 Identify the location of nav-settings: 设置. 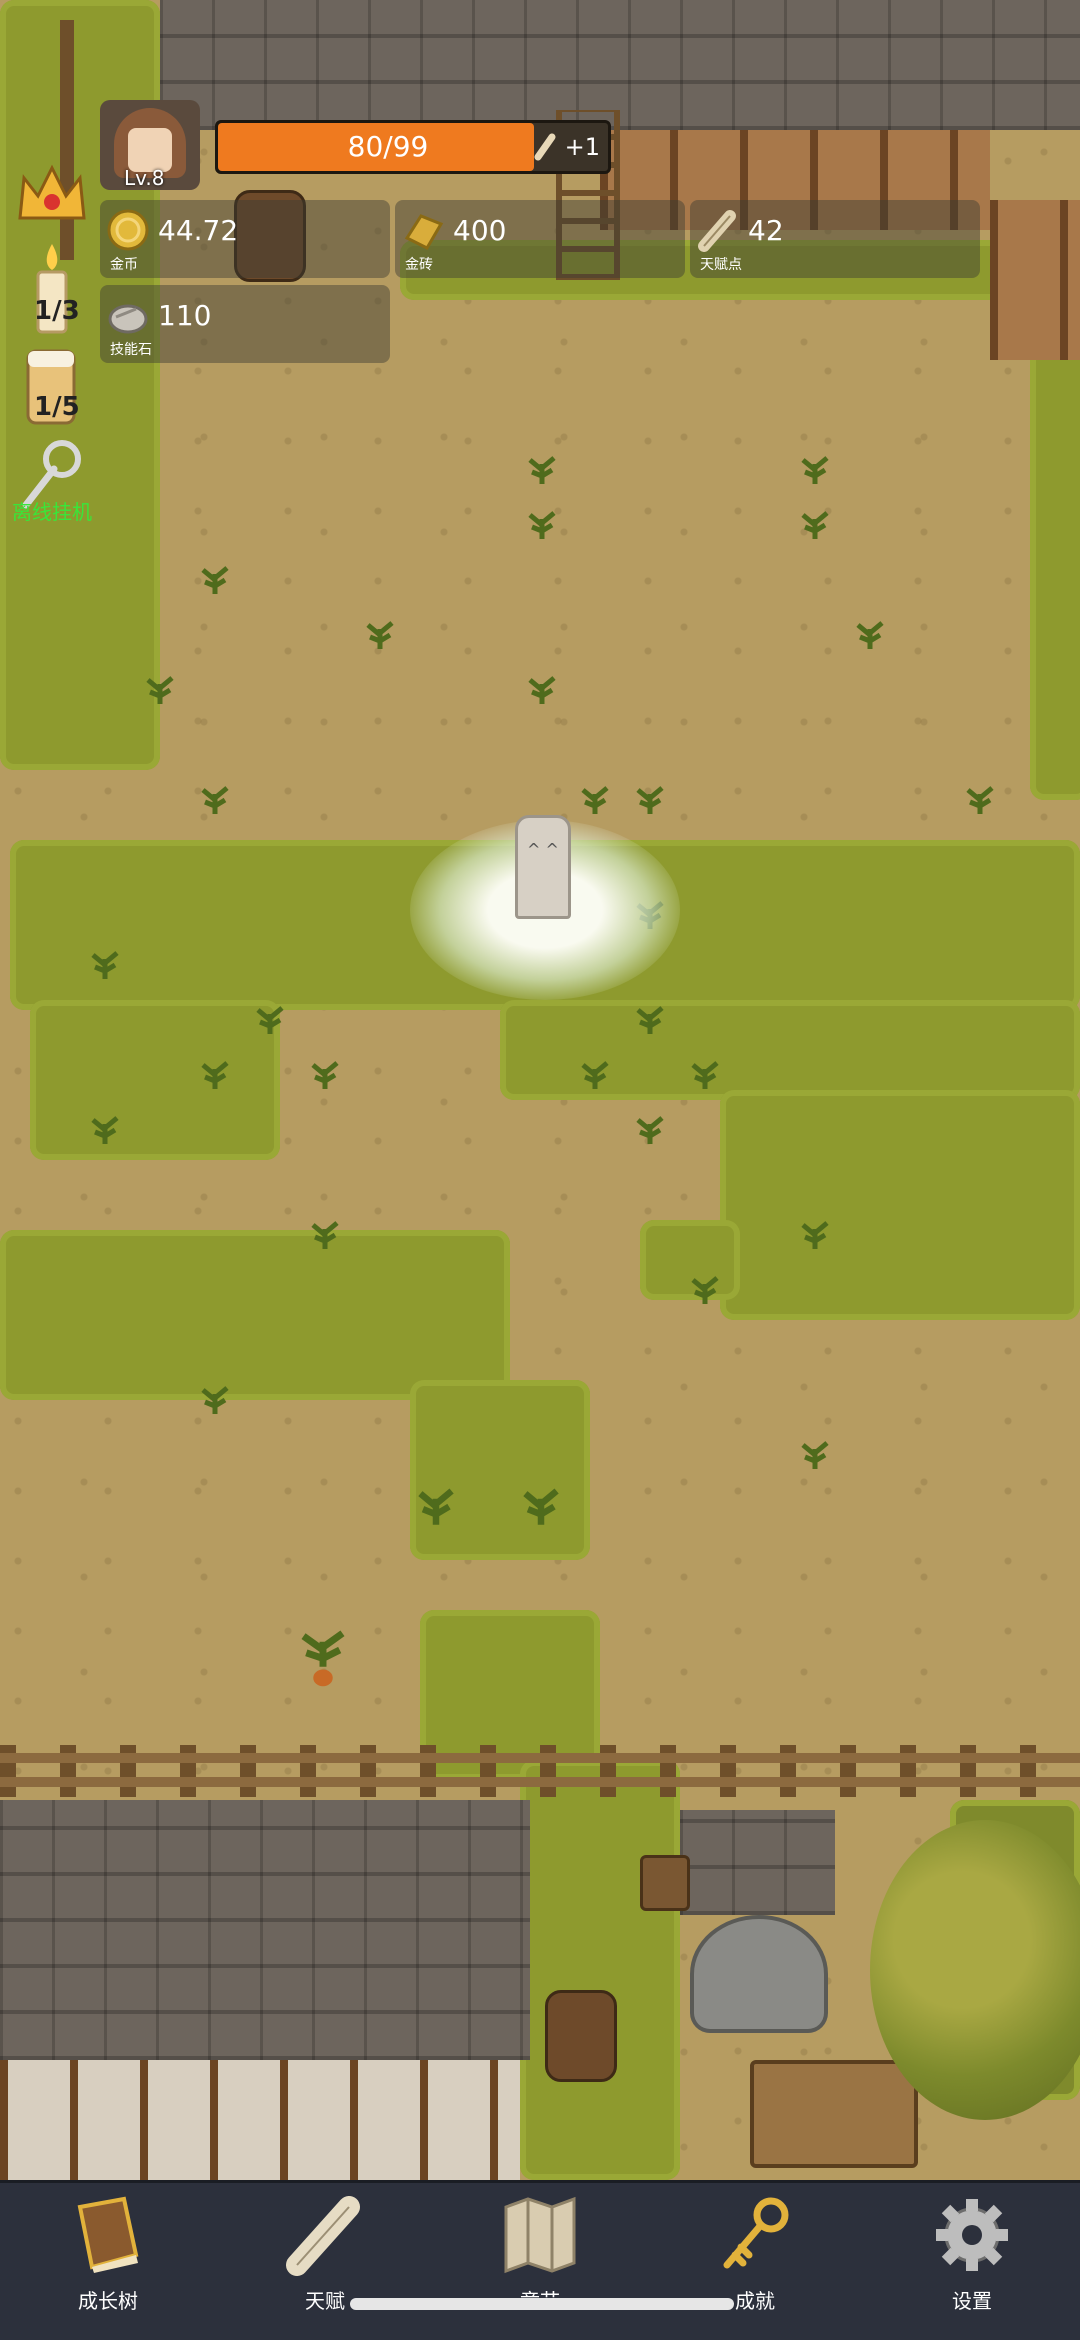
(972, 2258).